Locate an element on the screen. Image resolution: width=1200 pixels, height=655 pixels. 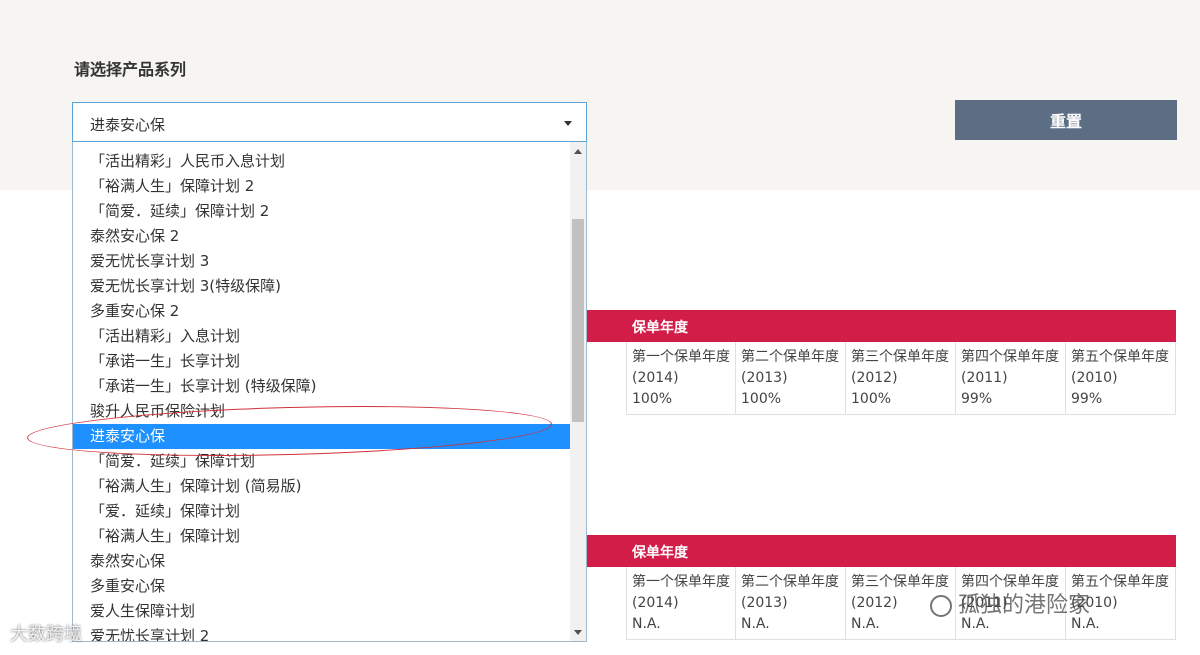
dropdown-option: 泰然安心保 is located at coordinates (322, 561).